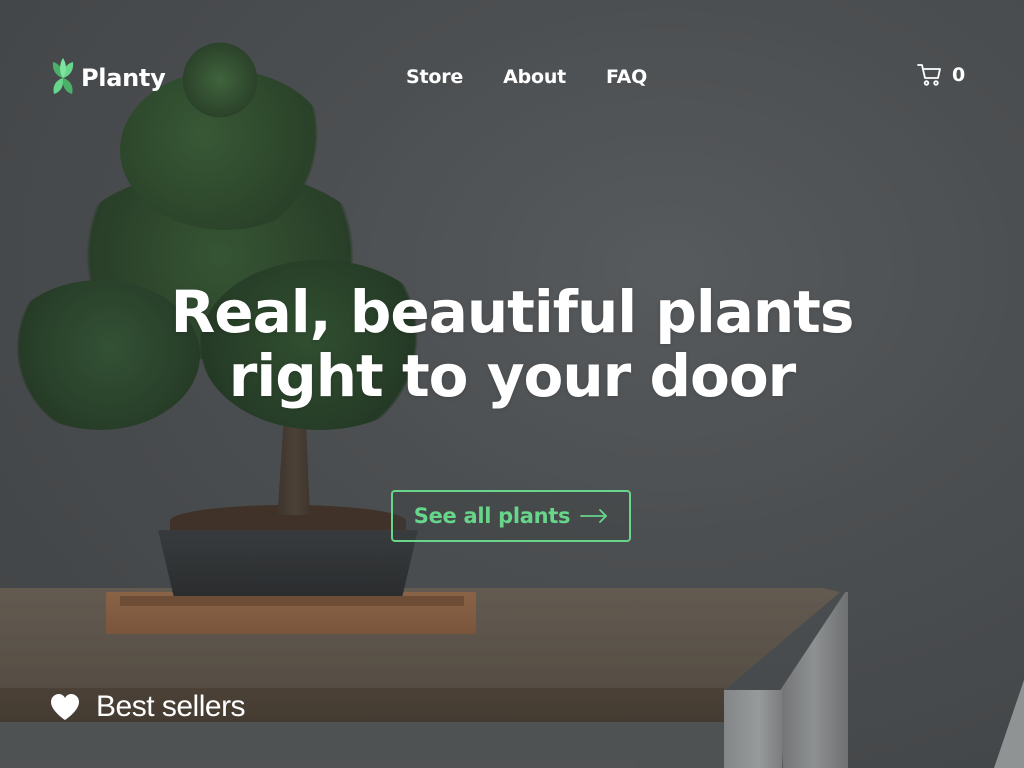 This screenshot has width=1024, height=768. What do you see at coordinates (594, 516) in the screenshot?
I see `arrow-right-icon` at bounding box center [594, 516].